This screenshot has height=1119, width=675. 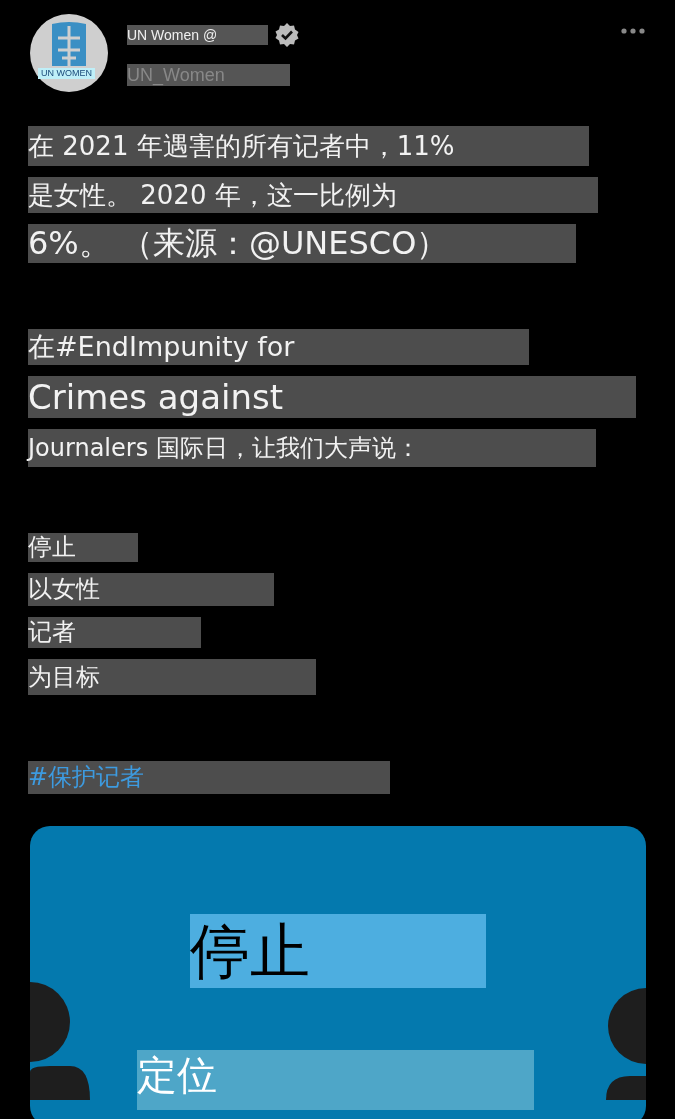 I want to click on post-text: Journalers 国际日，让我们大声说：, so click(x=312, y=448).